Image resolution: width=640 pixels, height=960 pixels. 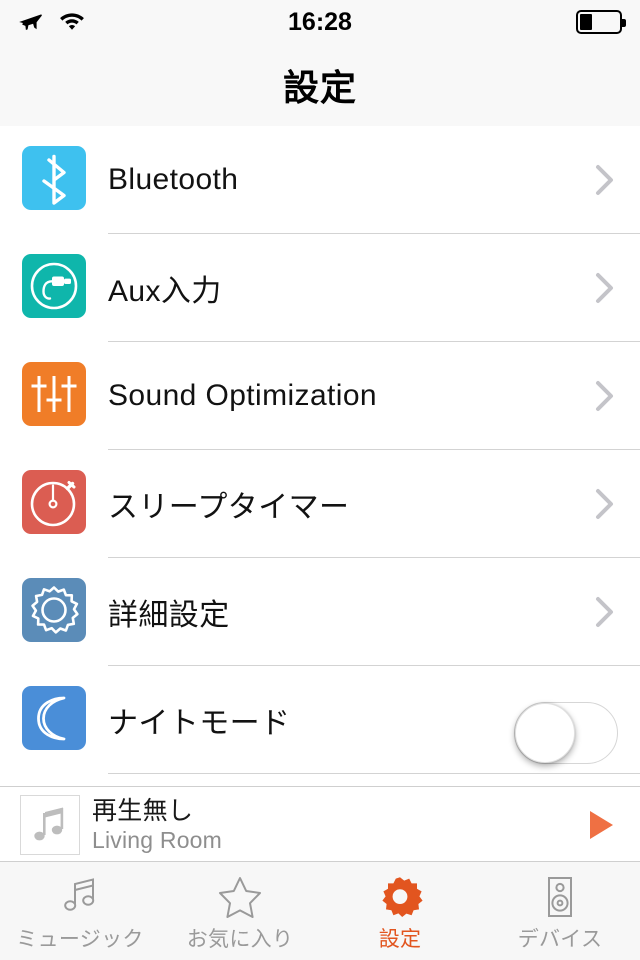 What do you see at coordinates (199, 723) in the screenshot?
I see `settings-row-label: ナイトモード` at bounding box center [199, 723].